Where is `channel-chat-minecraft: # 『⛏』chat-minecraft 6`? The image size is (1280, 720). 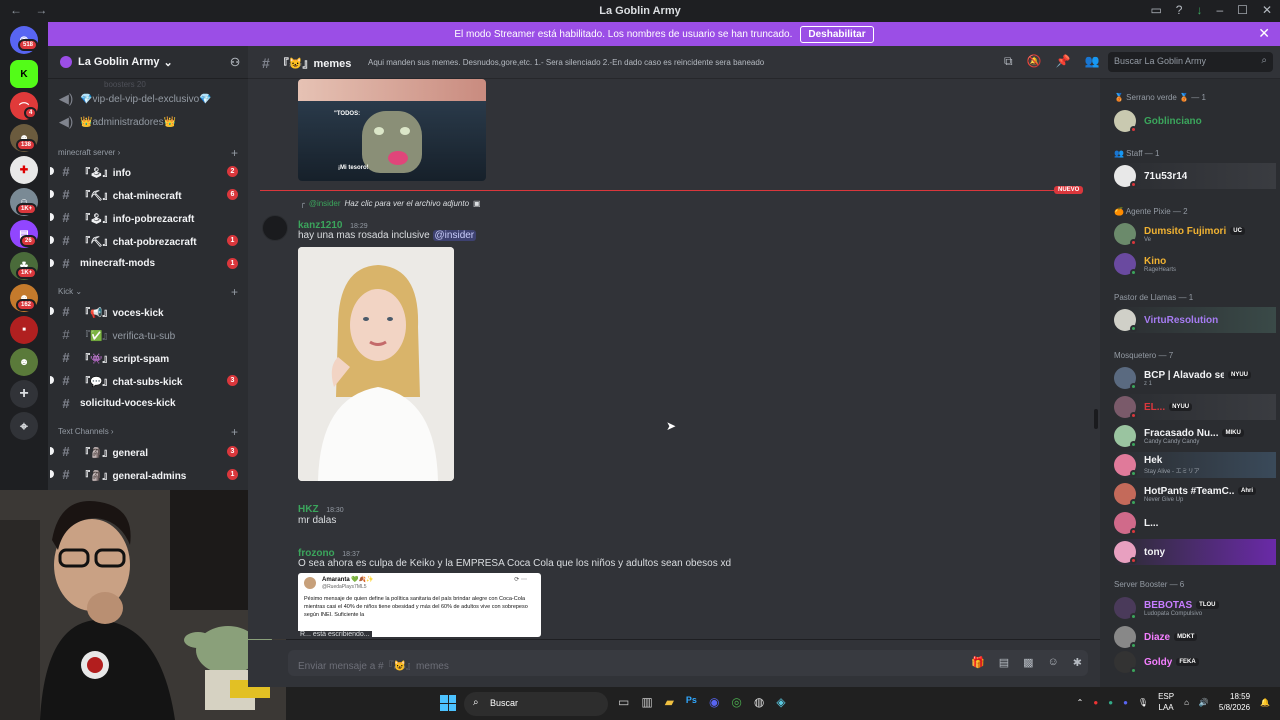 channel-chat-minecraft: # 『⛏』chat-minecraft 6 is located at coordinates (148, 194).